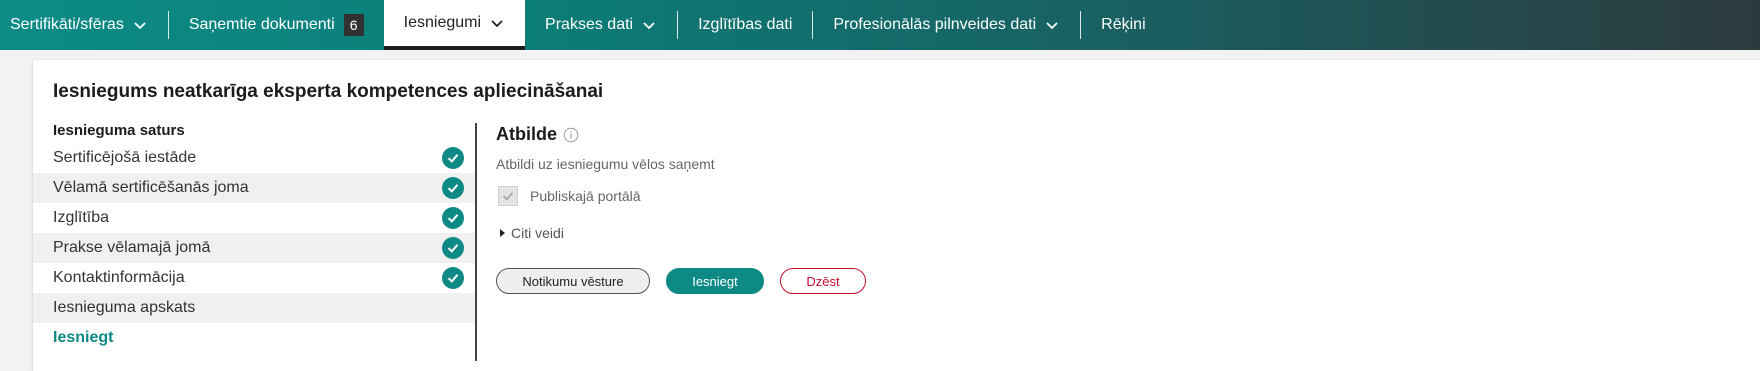 The image size is (1760, 371). I want to click on public-portal-checkbox, so click(508, 196).